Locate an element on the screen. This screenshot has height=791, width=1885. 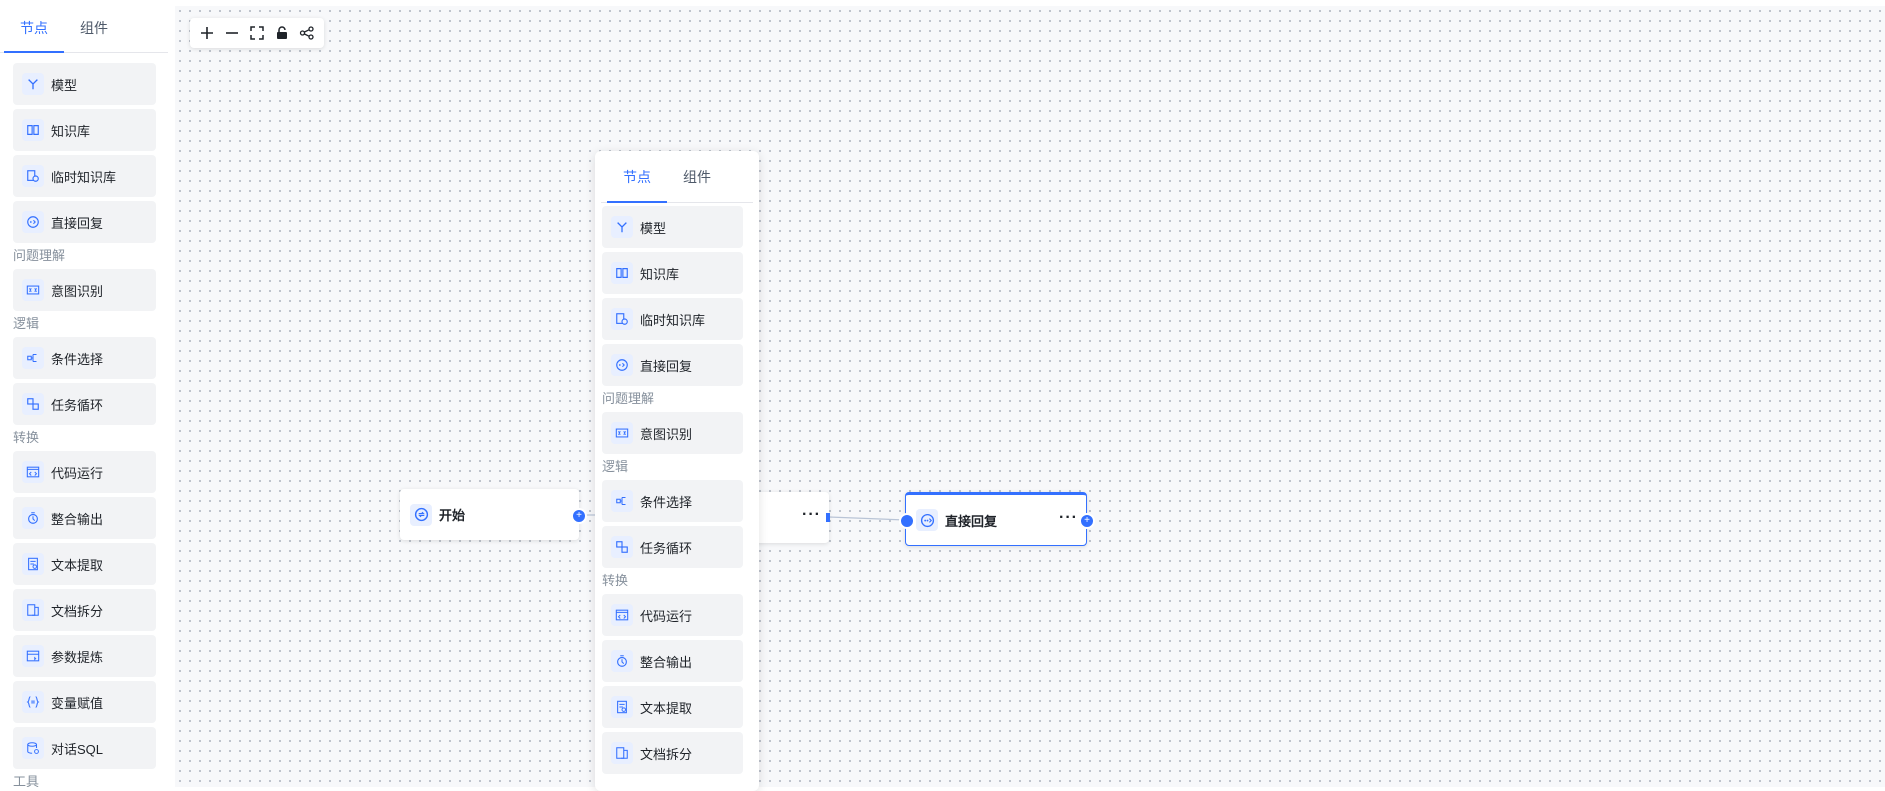
reply-node-icon-wrap is located at coordinates (927, 520).